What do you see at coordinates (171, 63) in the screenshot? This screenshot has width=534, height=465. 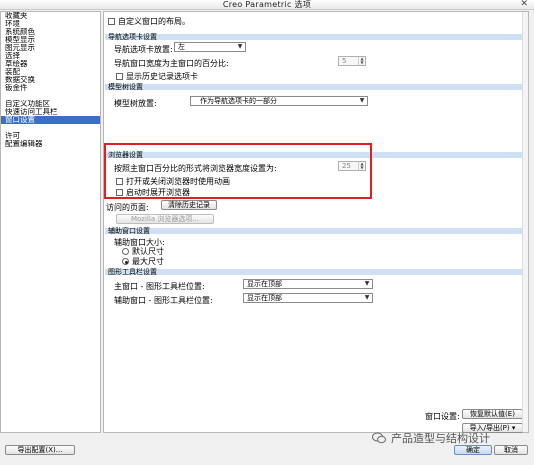 I see `nav-percent-label: 导航窗口宽度为主窗口的百分比:` at bounding box center [171, 63].